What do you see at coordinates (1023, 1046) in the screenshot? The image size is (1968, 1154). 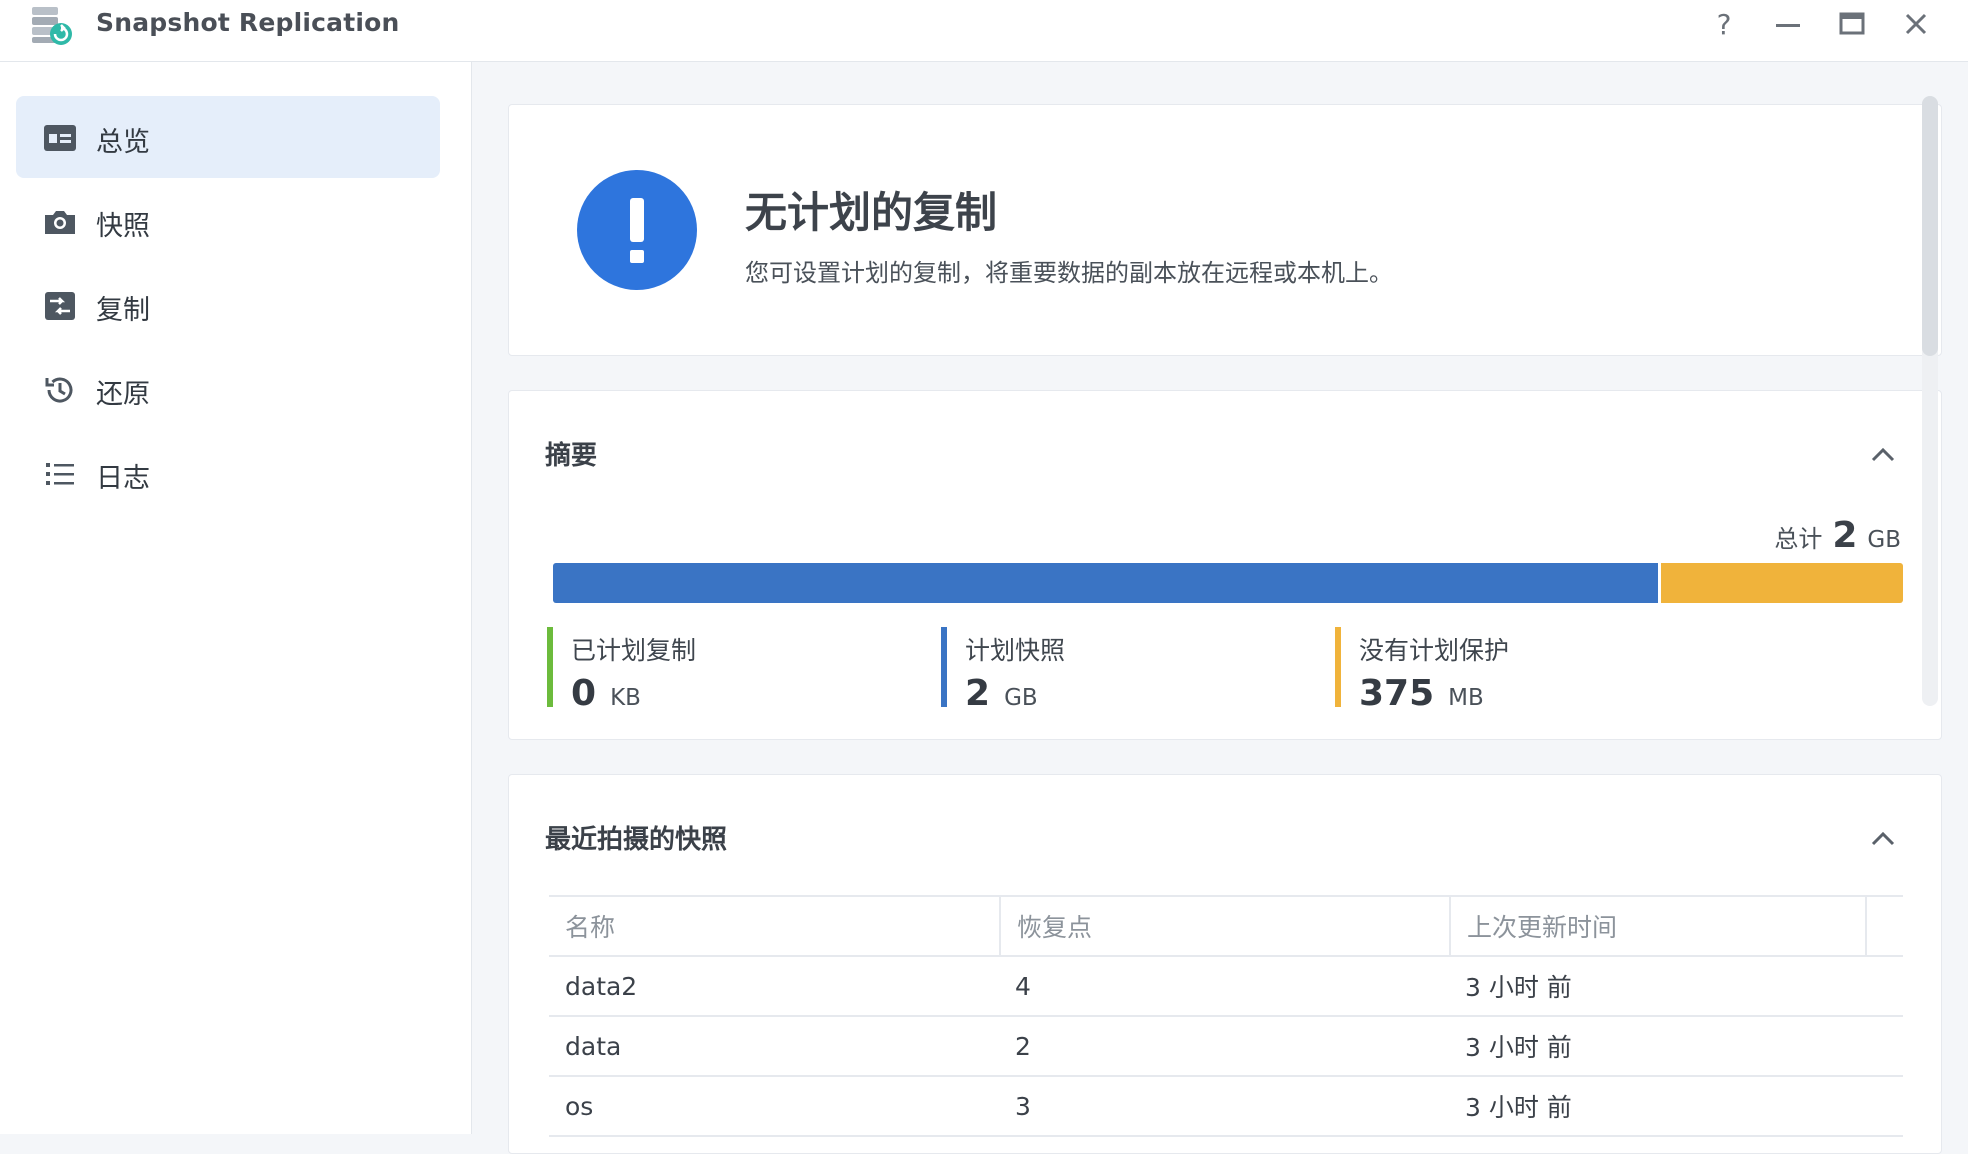 I see `cell-restore-points: 2` at bounding box center [1023, 1046].